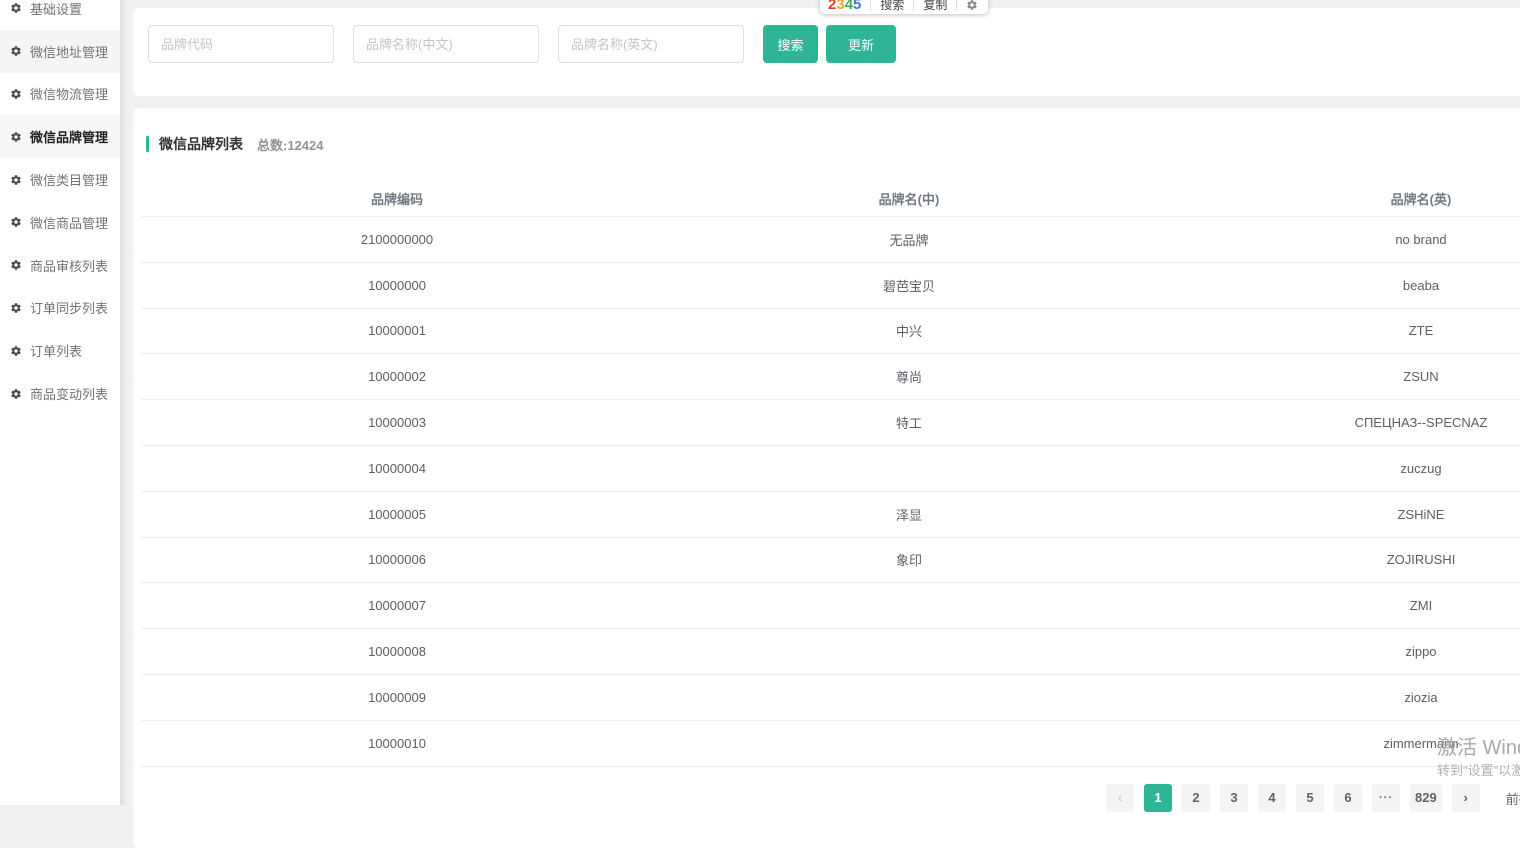  Describe the element at coordinates (909, 331) in the screenshot. I see `brand-name-cn-cell: 中兴` at that location.